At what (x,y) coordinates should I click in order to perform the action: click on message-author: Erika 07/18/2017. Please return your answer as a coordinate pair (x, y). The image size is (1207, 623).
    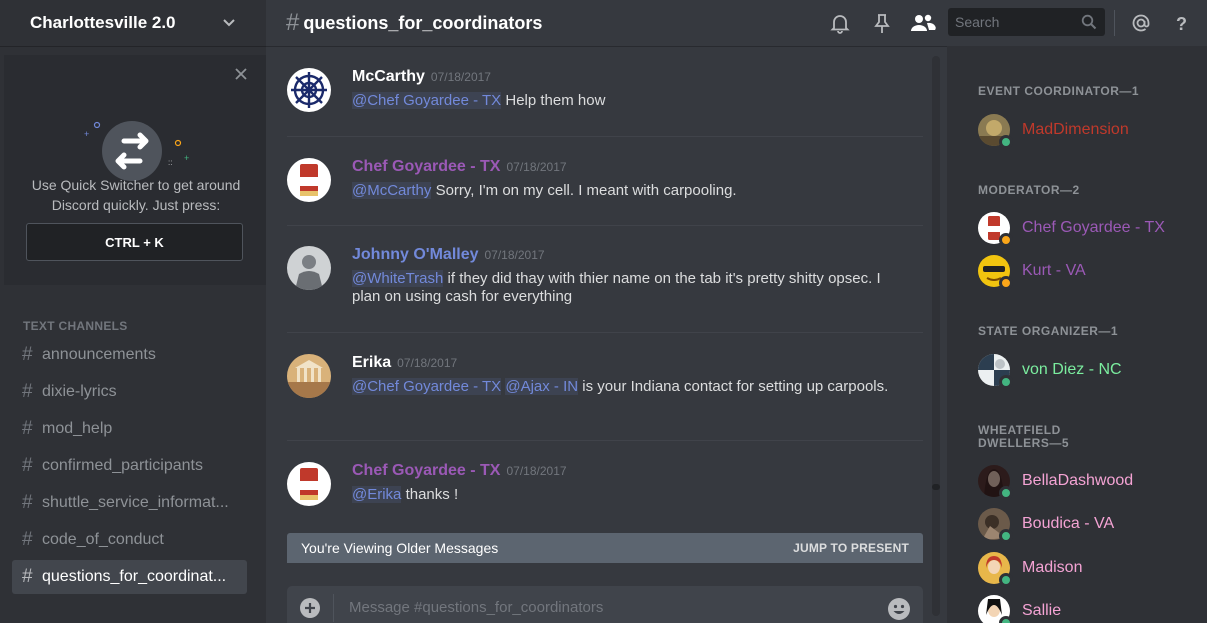
    Looking at the image, I should click on (404, 363).